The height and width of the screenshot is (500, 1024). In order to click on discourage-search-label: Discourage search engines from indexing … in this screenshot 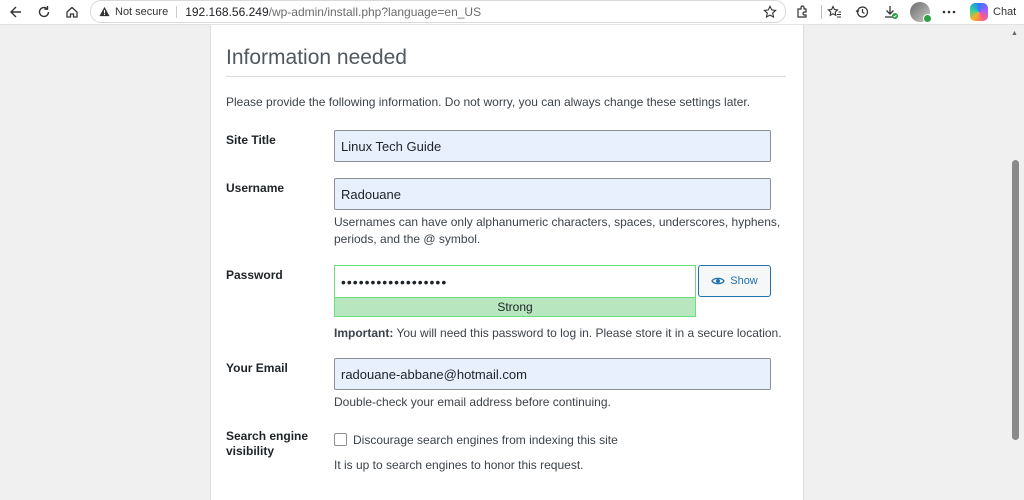, I will do `click(485, 440)`.